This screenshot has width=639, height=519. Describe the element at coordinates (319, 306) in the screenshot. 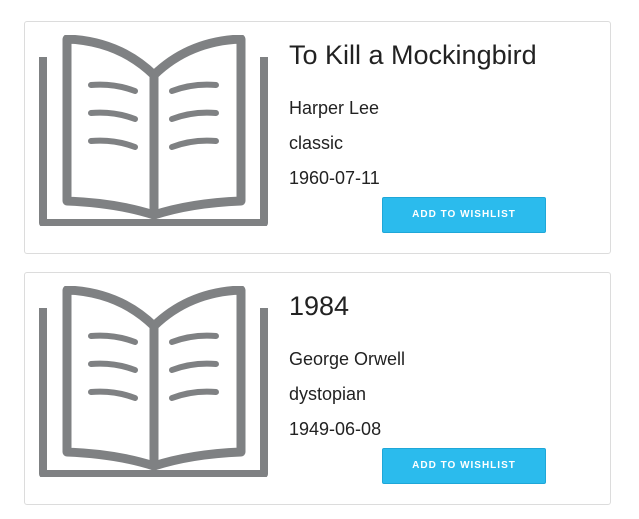

I see `book-title: 1984` at that location.